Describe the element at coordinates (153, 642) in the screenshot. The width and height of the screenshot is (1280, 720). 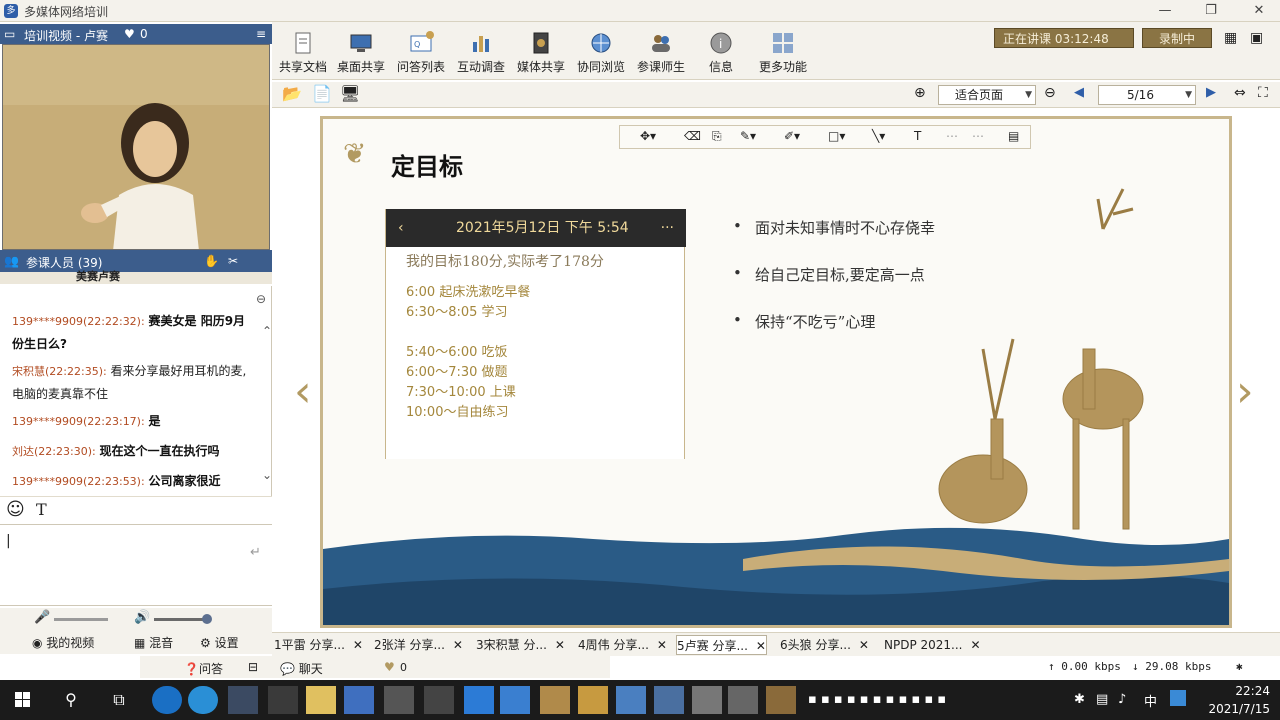
I see `mixer-button: ▦ 混音` at that location.